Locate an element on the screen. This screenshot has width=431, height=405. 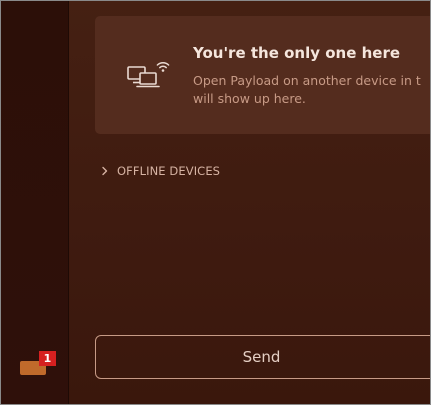
notification-badge: 1 is located at coordinates (47, 358).